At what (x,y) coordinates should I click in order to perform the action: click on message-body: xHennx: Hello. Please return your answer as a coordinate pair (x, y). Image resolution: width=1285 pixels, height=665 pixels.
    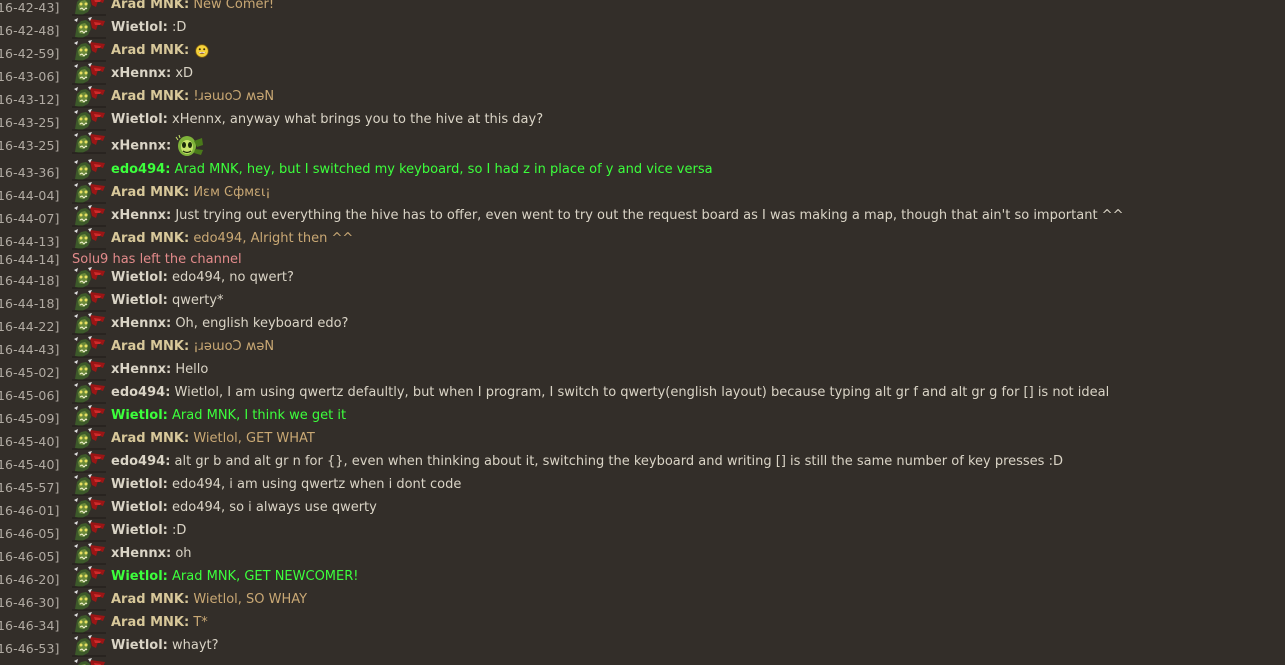
    Looking at the image, I should click on (159, 370).